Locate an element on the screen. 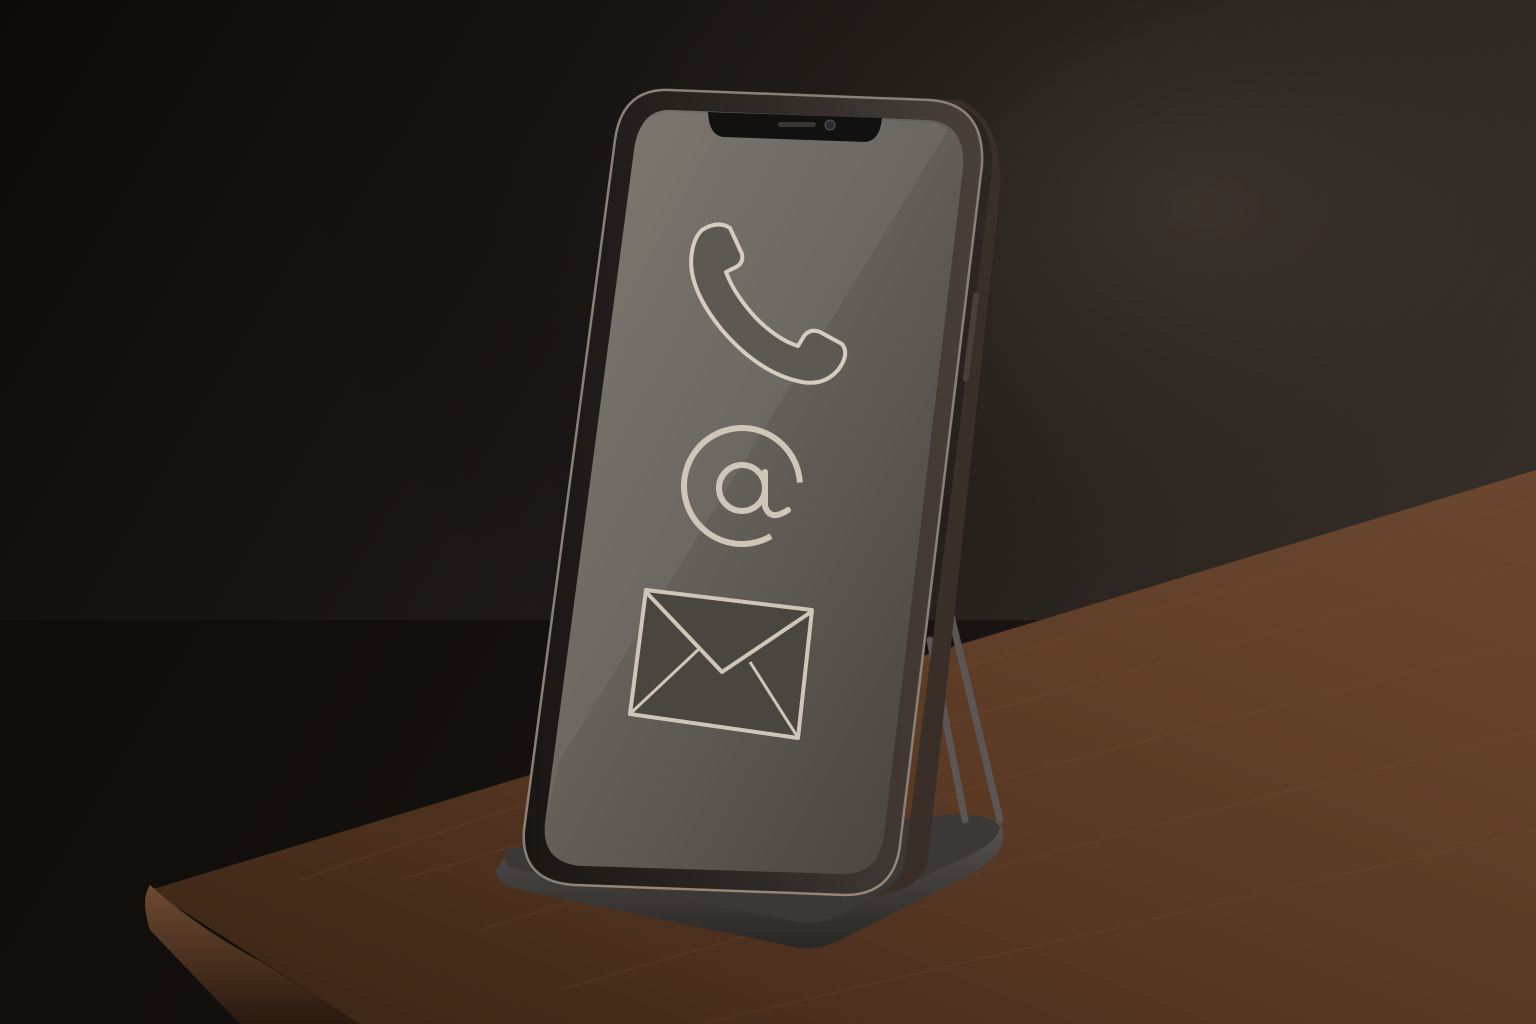 The width and height of the screenshot is (1536, 1024). front-camera-icon is located at coordinates (830, 125).